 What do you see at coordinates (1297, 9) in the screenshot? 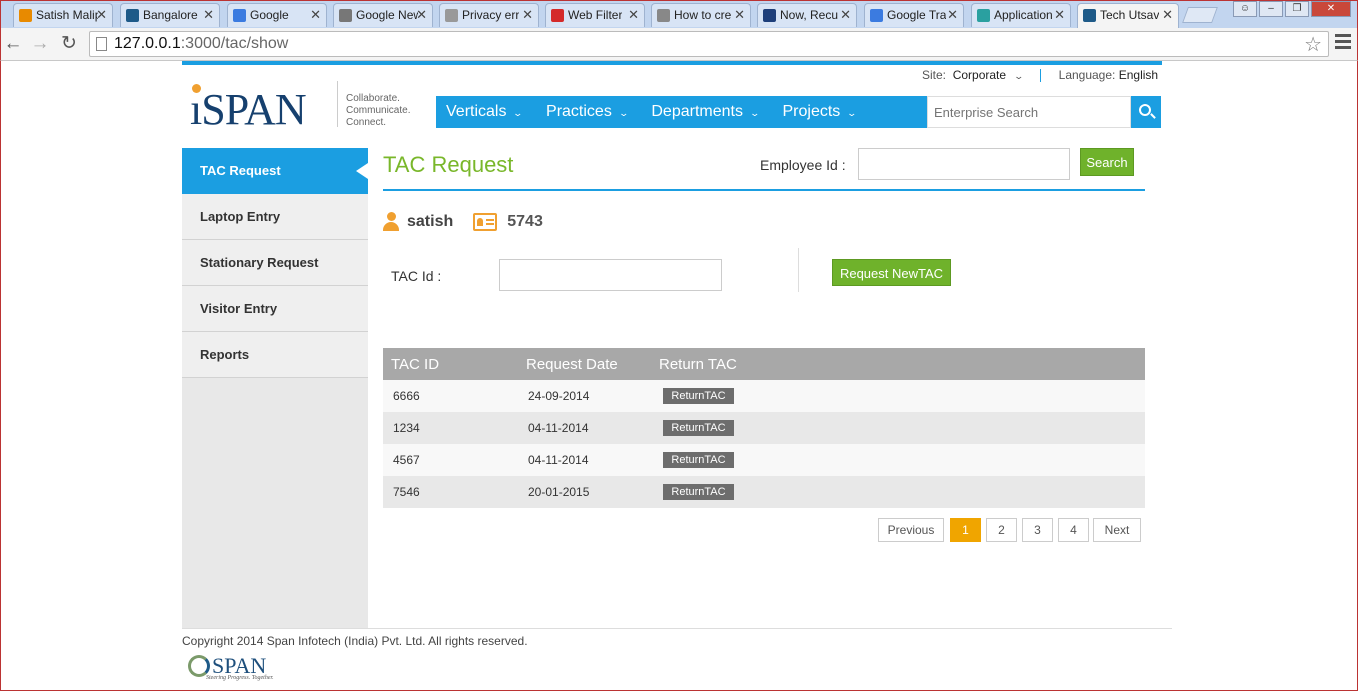
I see `maximize-icon: ❐` at bounding box center [1297, 9].